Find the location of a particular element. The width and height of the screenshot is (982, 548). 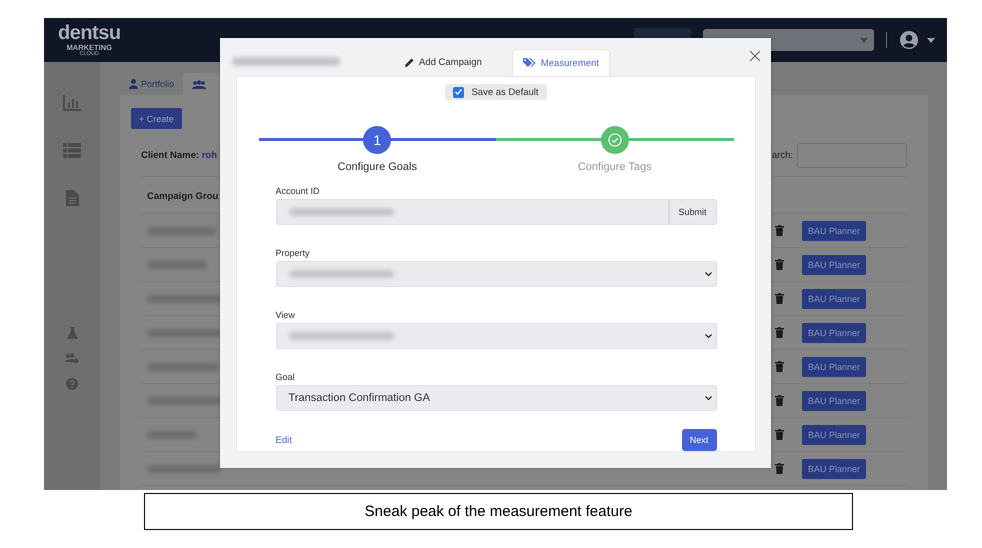

tags-icon is located at coordinates (529, 63).